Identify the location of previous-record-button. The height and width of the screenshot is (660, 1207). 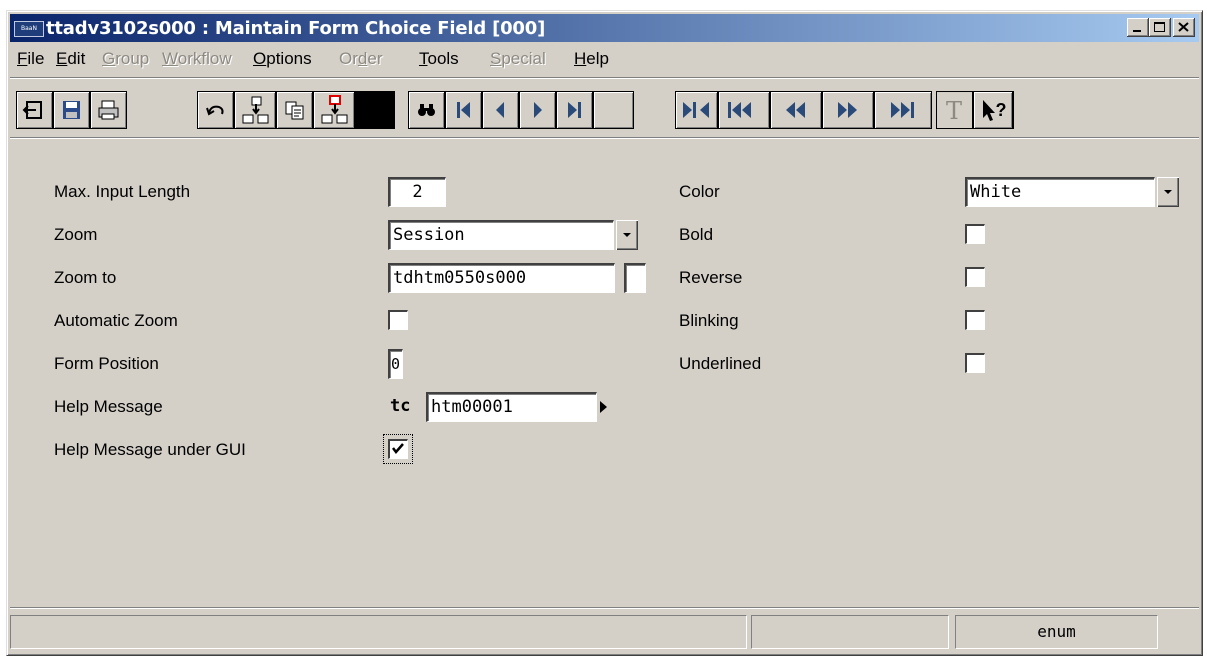
(500, 110).